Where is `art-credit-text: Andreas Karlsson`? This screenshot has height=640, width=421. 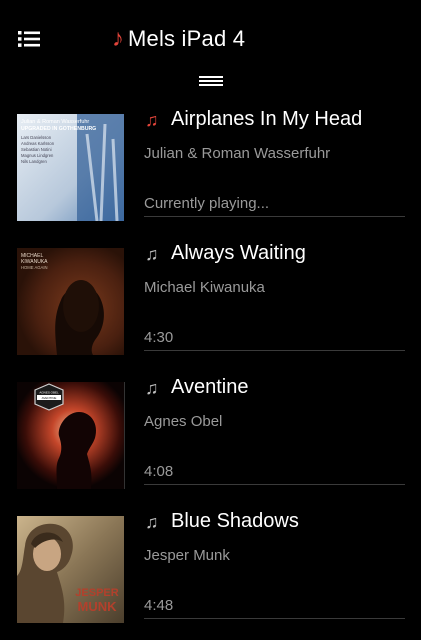 art-credit-text: Andreas Karlsson is located at coordinates (38, 143).